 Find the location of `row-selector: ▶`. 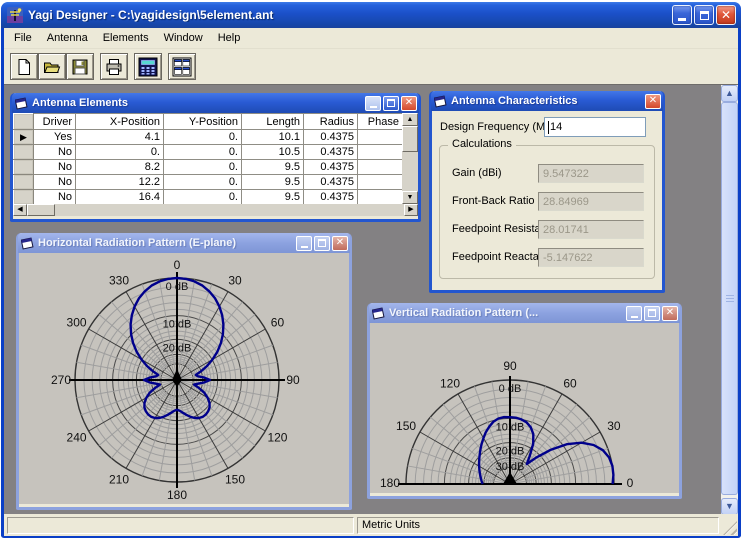

row-selector: ▶ is located at coordinates (23, 137).